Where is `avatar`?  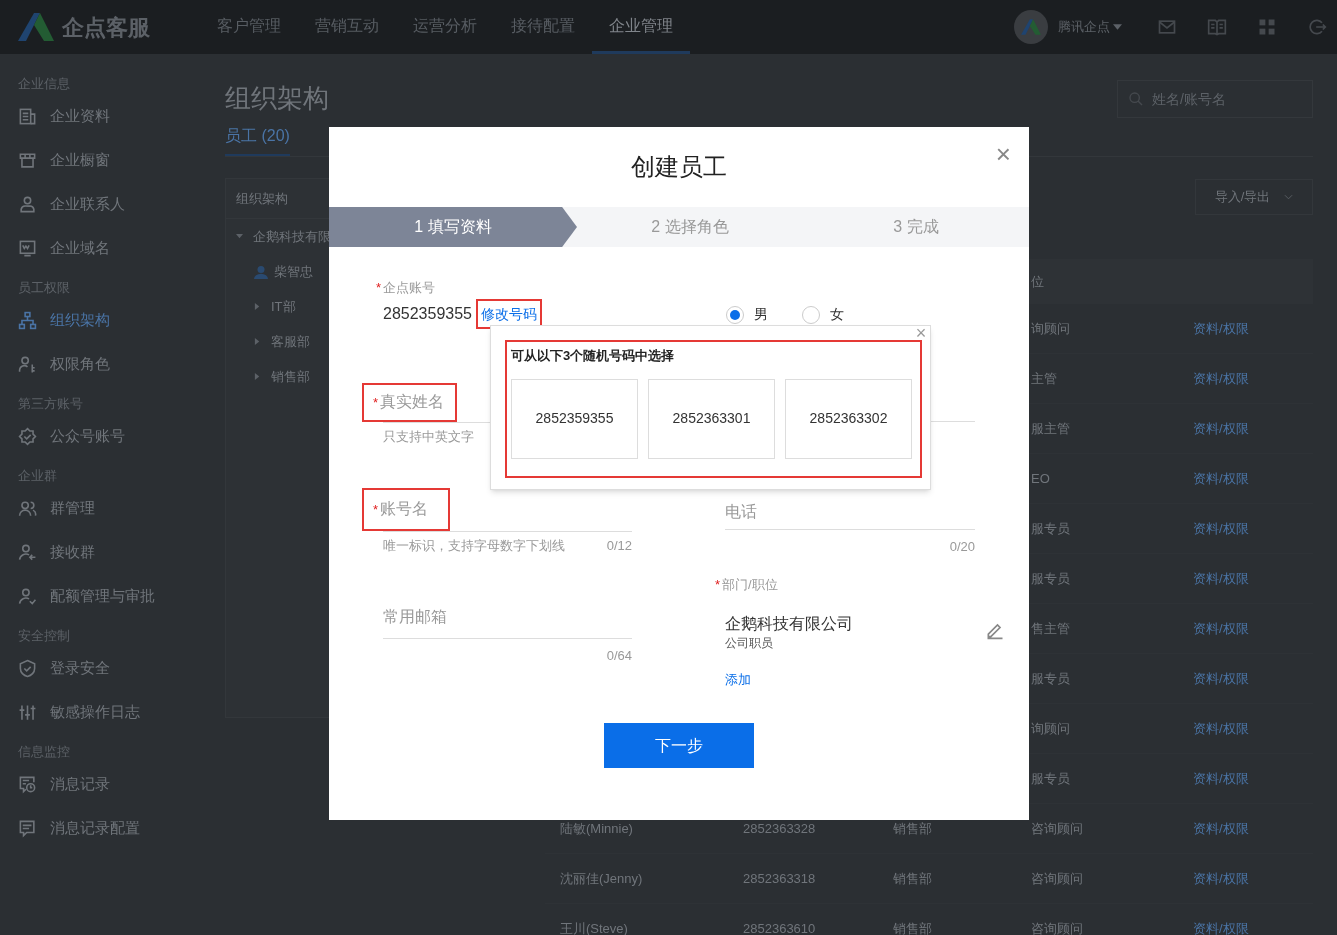
avatar is located at coordinates (1031, 27).